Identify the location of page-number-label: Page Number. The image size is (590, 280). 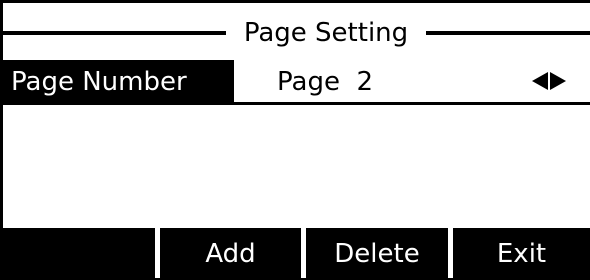
(118, 81).